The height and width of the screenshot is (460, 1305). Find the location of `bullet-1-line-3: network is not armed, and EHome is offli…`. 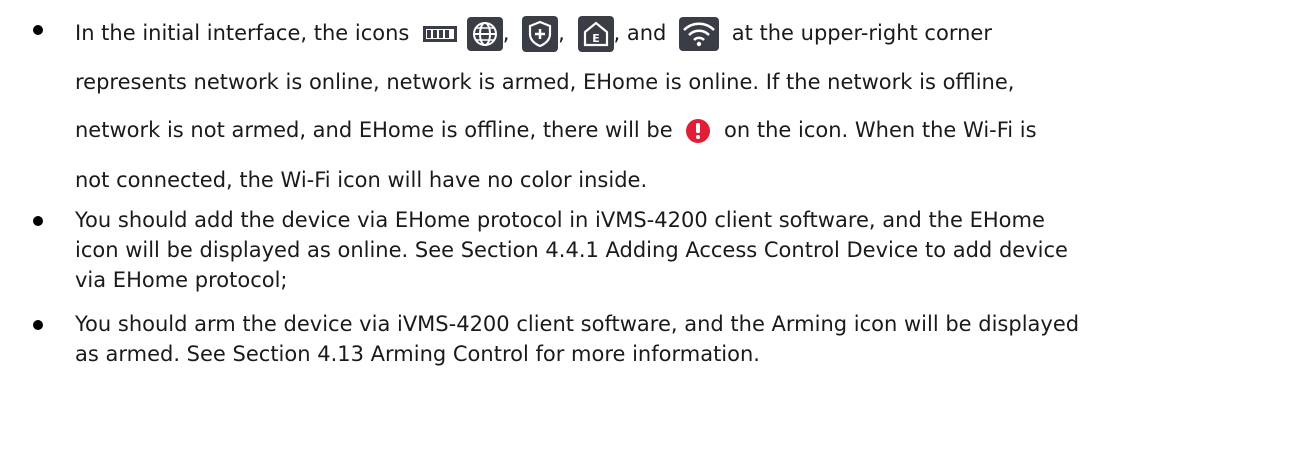

bullet-1-line-3: network is not armed, and EHome is offli… is located at coordinates (556, 130).